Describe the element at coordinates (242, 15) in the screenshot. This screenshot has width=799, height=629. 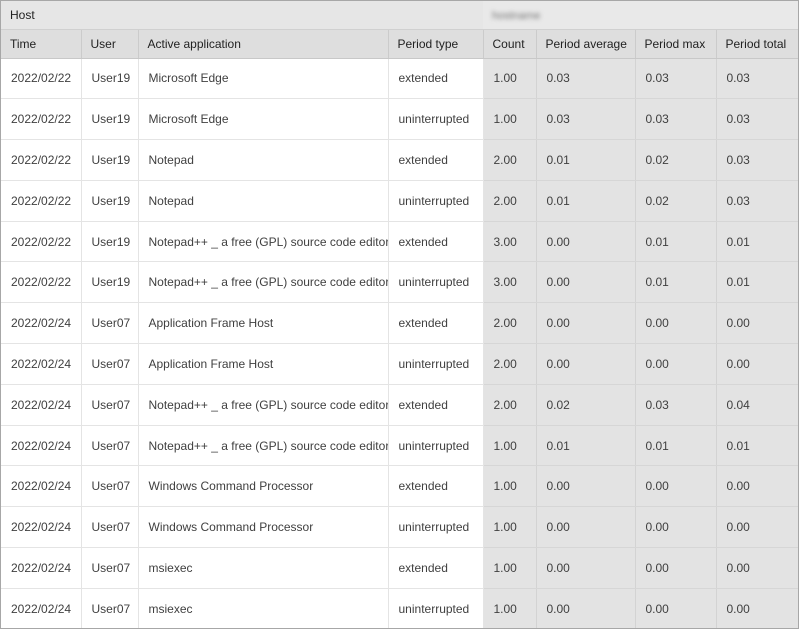
I see `host-group-header: Host` at that location.